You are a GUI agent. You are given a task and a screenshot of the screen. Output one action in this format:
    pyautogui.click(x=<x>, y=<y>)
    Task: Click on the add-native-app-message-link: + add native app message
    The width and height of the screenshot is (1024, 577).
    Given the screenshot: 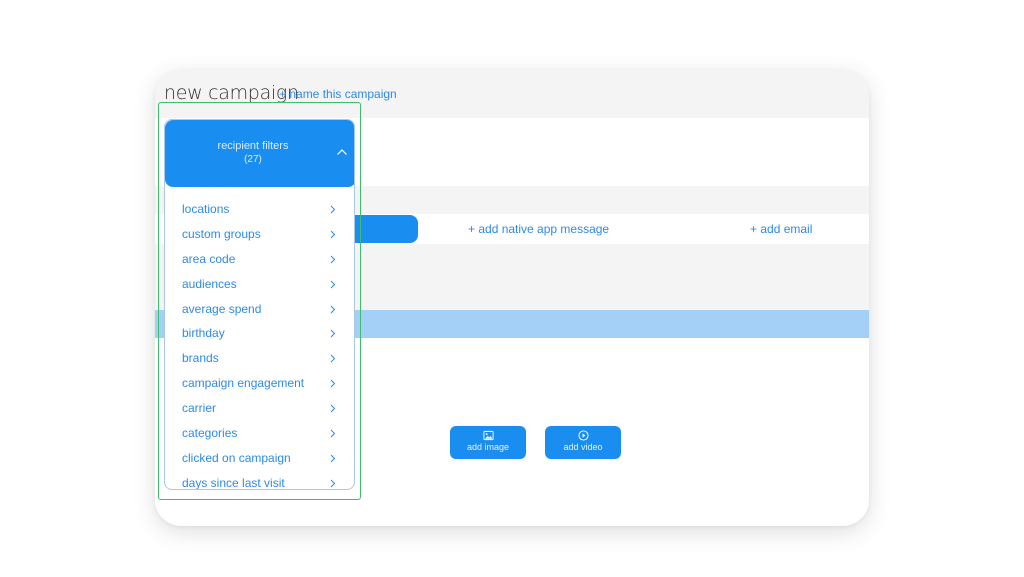 What is the action you would take?
    pyautogui.click(x=538, y=229)
    